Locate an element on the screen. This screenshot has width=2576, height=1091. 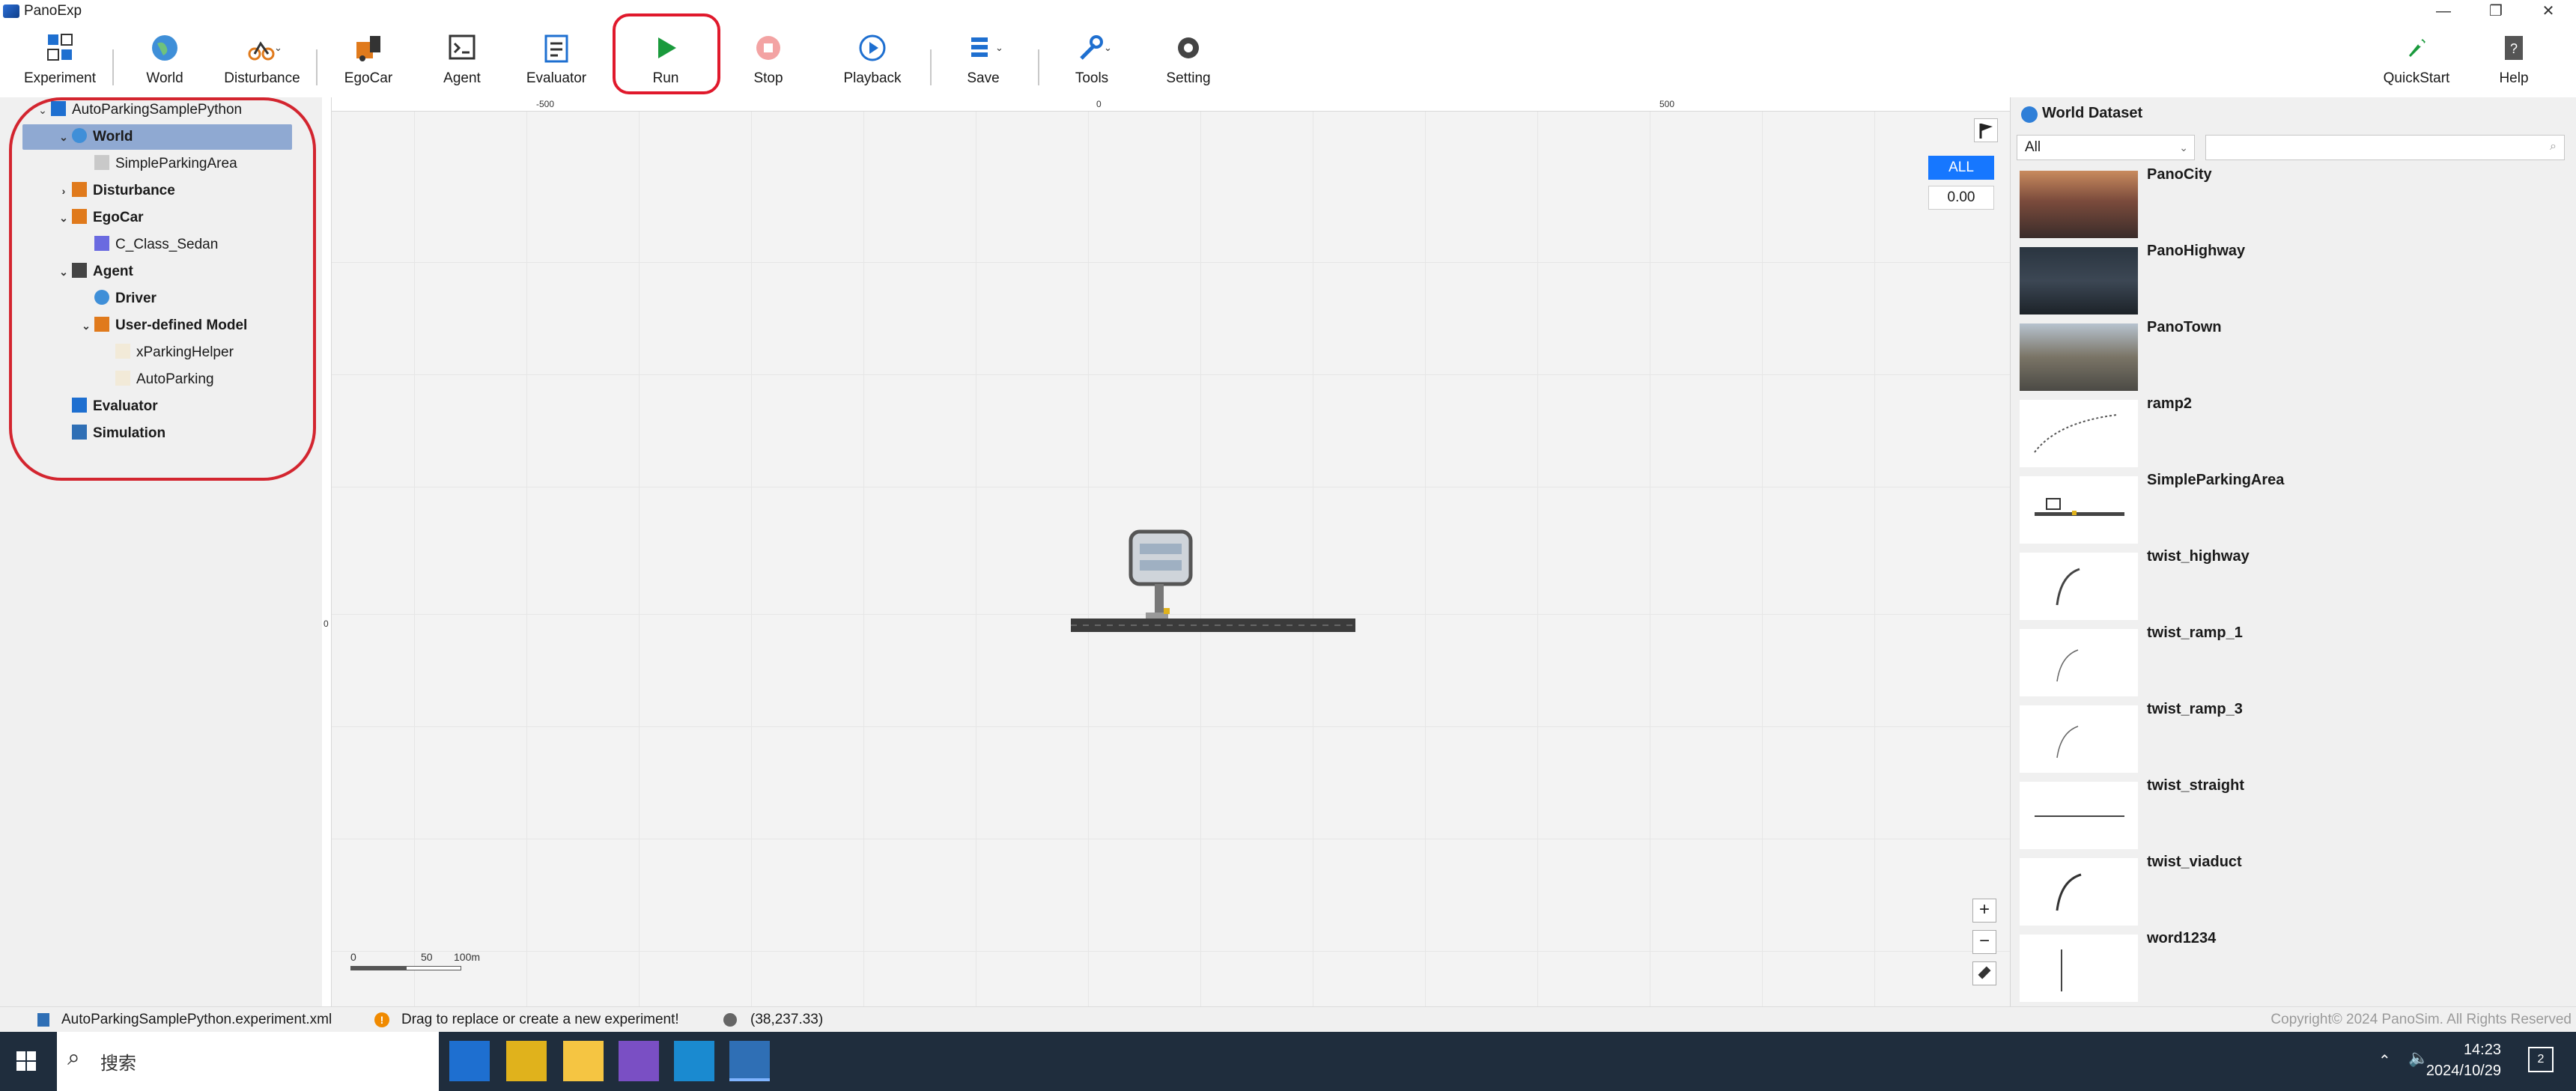
setting-label: Setting is located at coordinates (1188, 78).